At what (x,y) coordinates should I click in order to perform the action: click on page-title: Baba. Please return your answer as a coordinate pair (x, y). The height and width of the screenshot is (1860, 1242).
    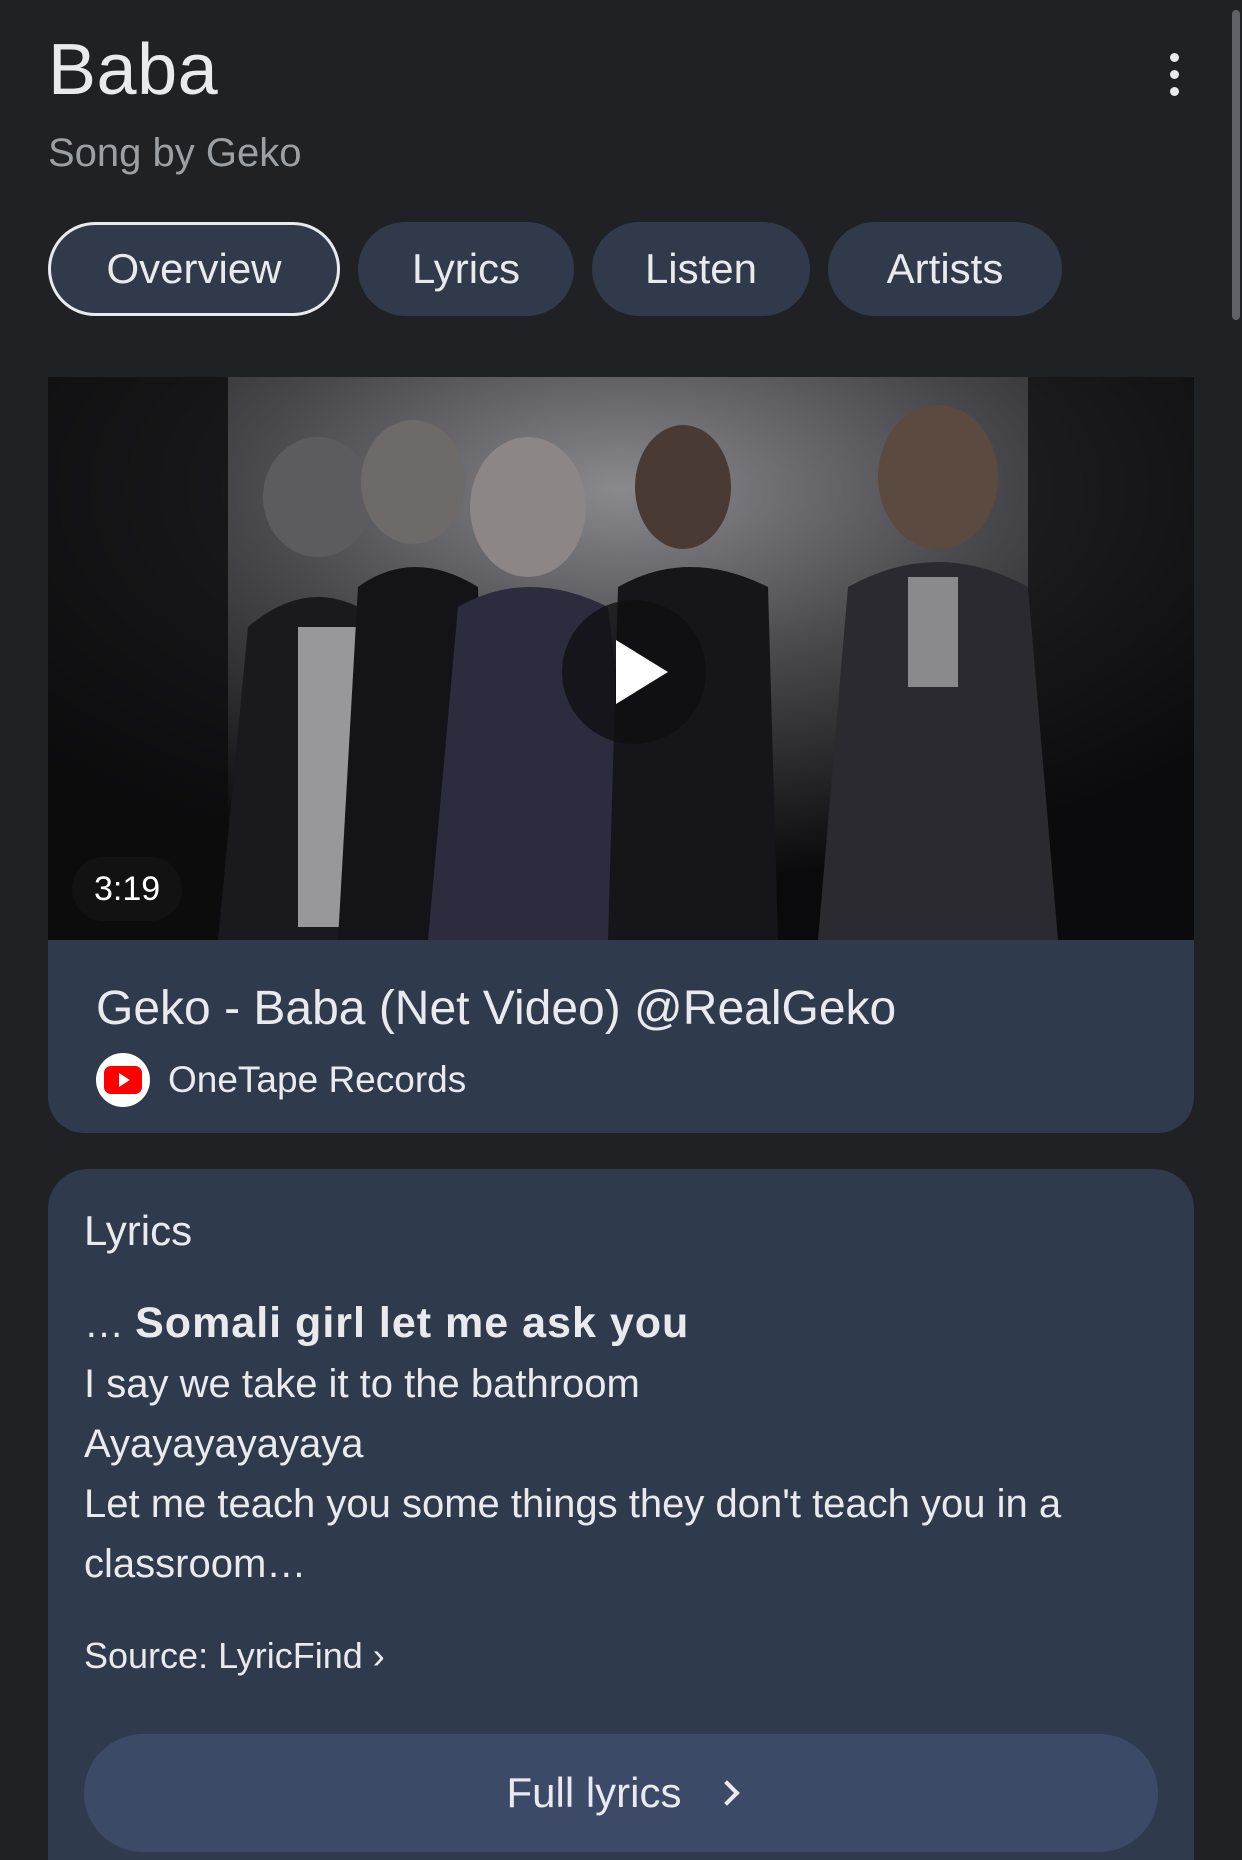
    Looking at the image, I should click on (133, 70).